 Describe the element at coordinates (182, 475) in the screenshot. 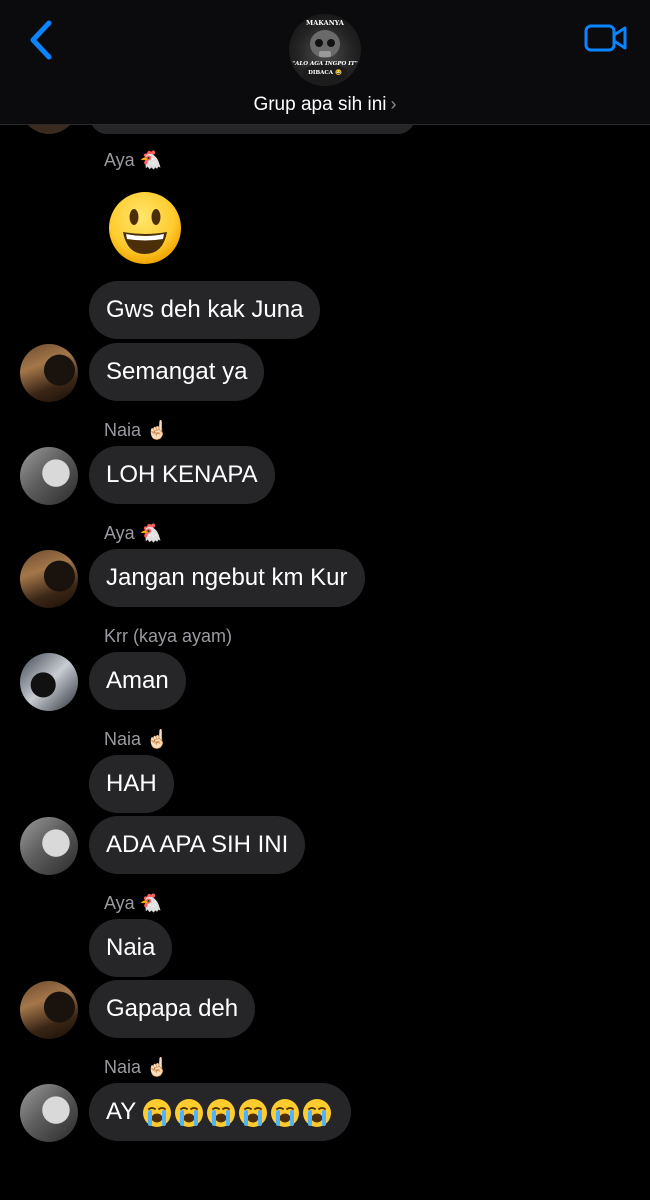

I see `message-bubble: LOH KENAPA` at that location.